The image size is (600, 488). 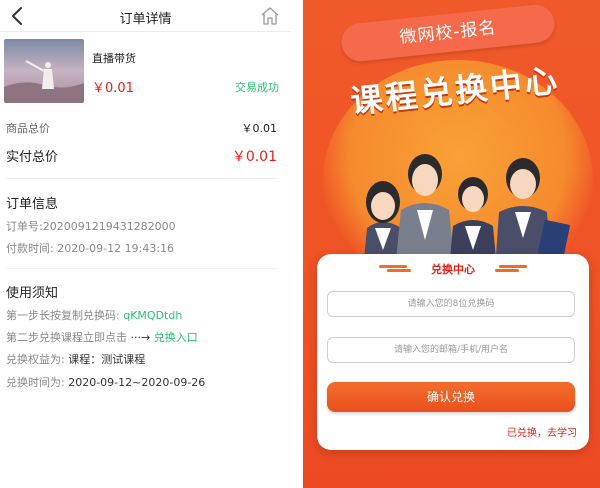 What do you see at coordinates (44, 71) in the screenshot?
I see `product-thumbnail` at bounding box center [44, 71].